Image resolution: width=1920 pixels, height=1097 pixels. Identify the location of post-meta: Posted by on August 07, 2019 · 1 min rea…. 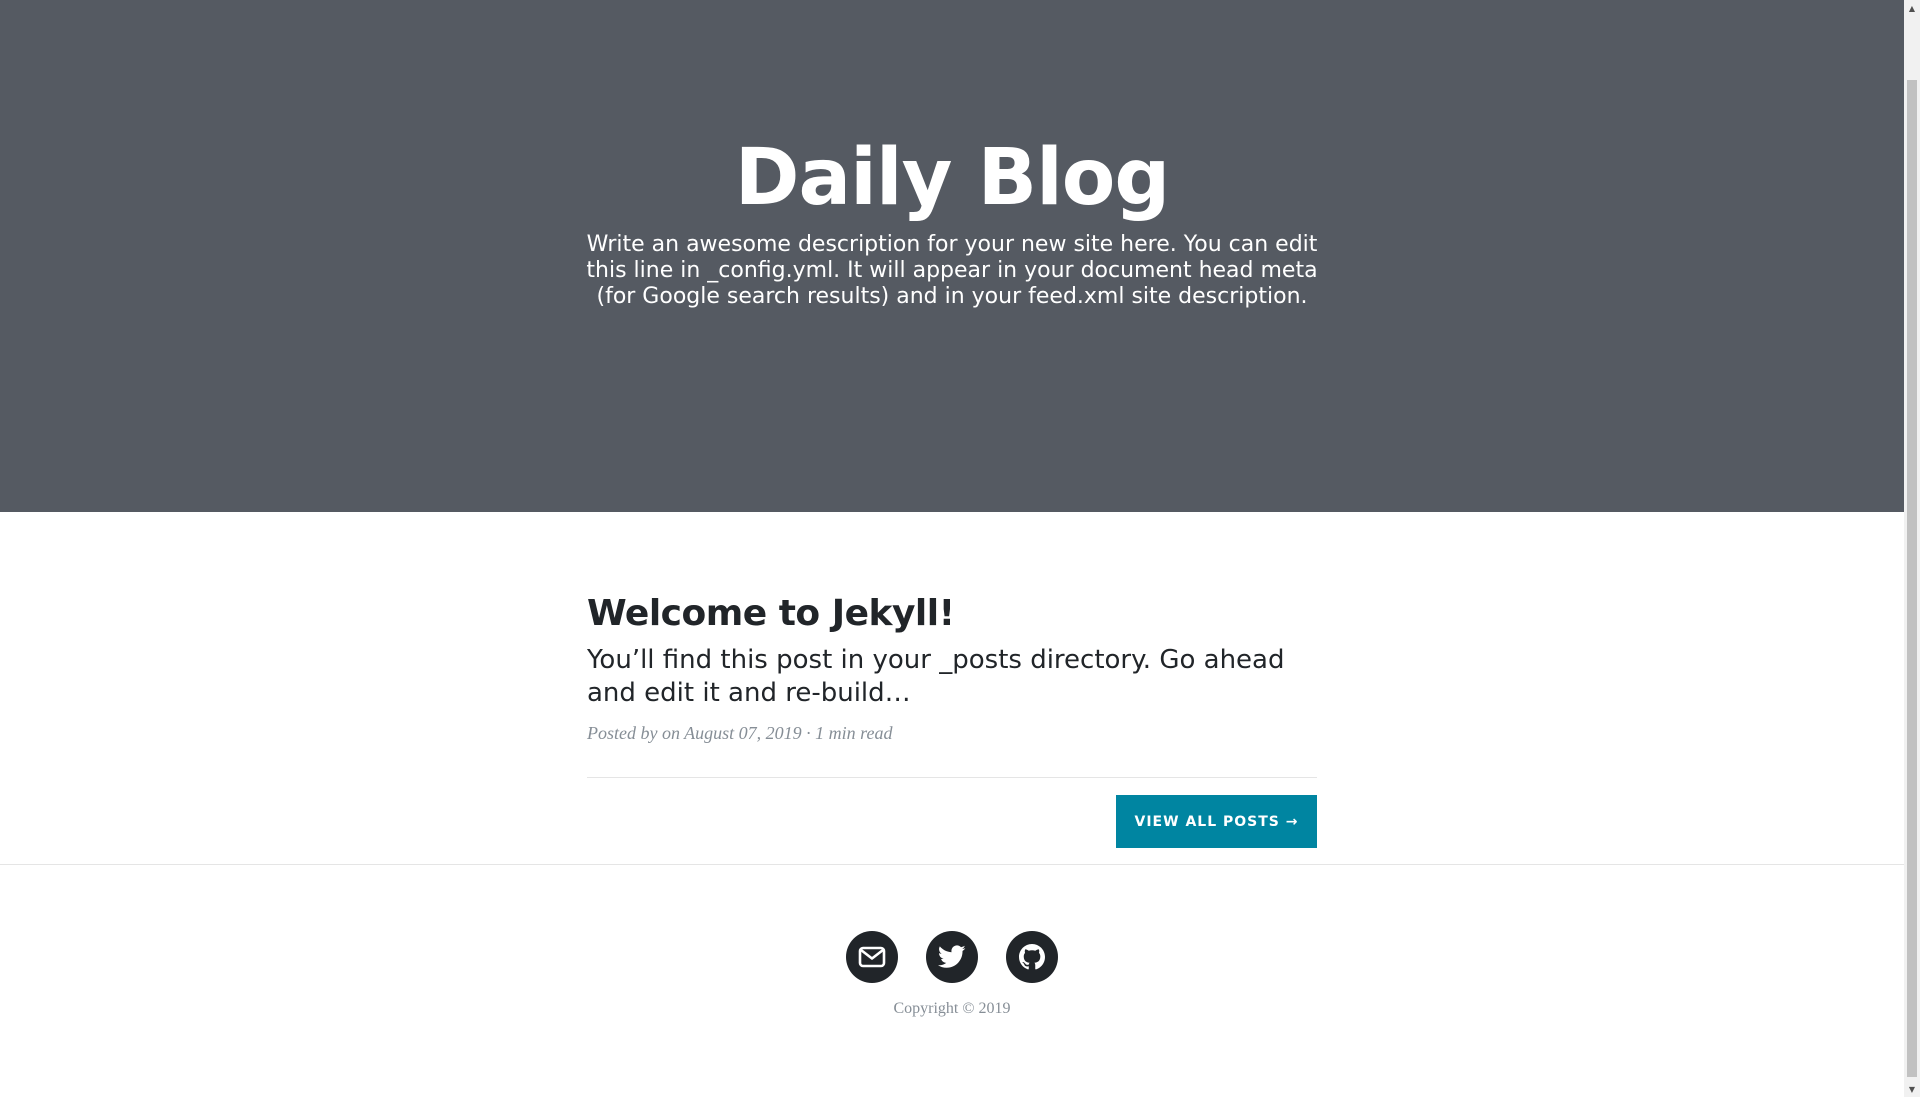
(740, 733).